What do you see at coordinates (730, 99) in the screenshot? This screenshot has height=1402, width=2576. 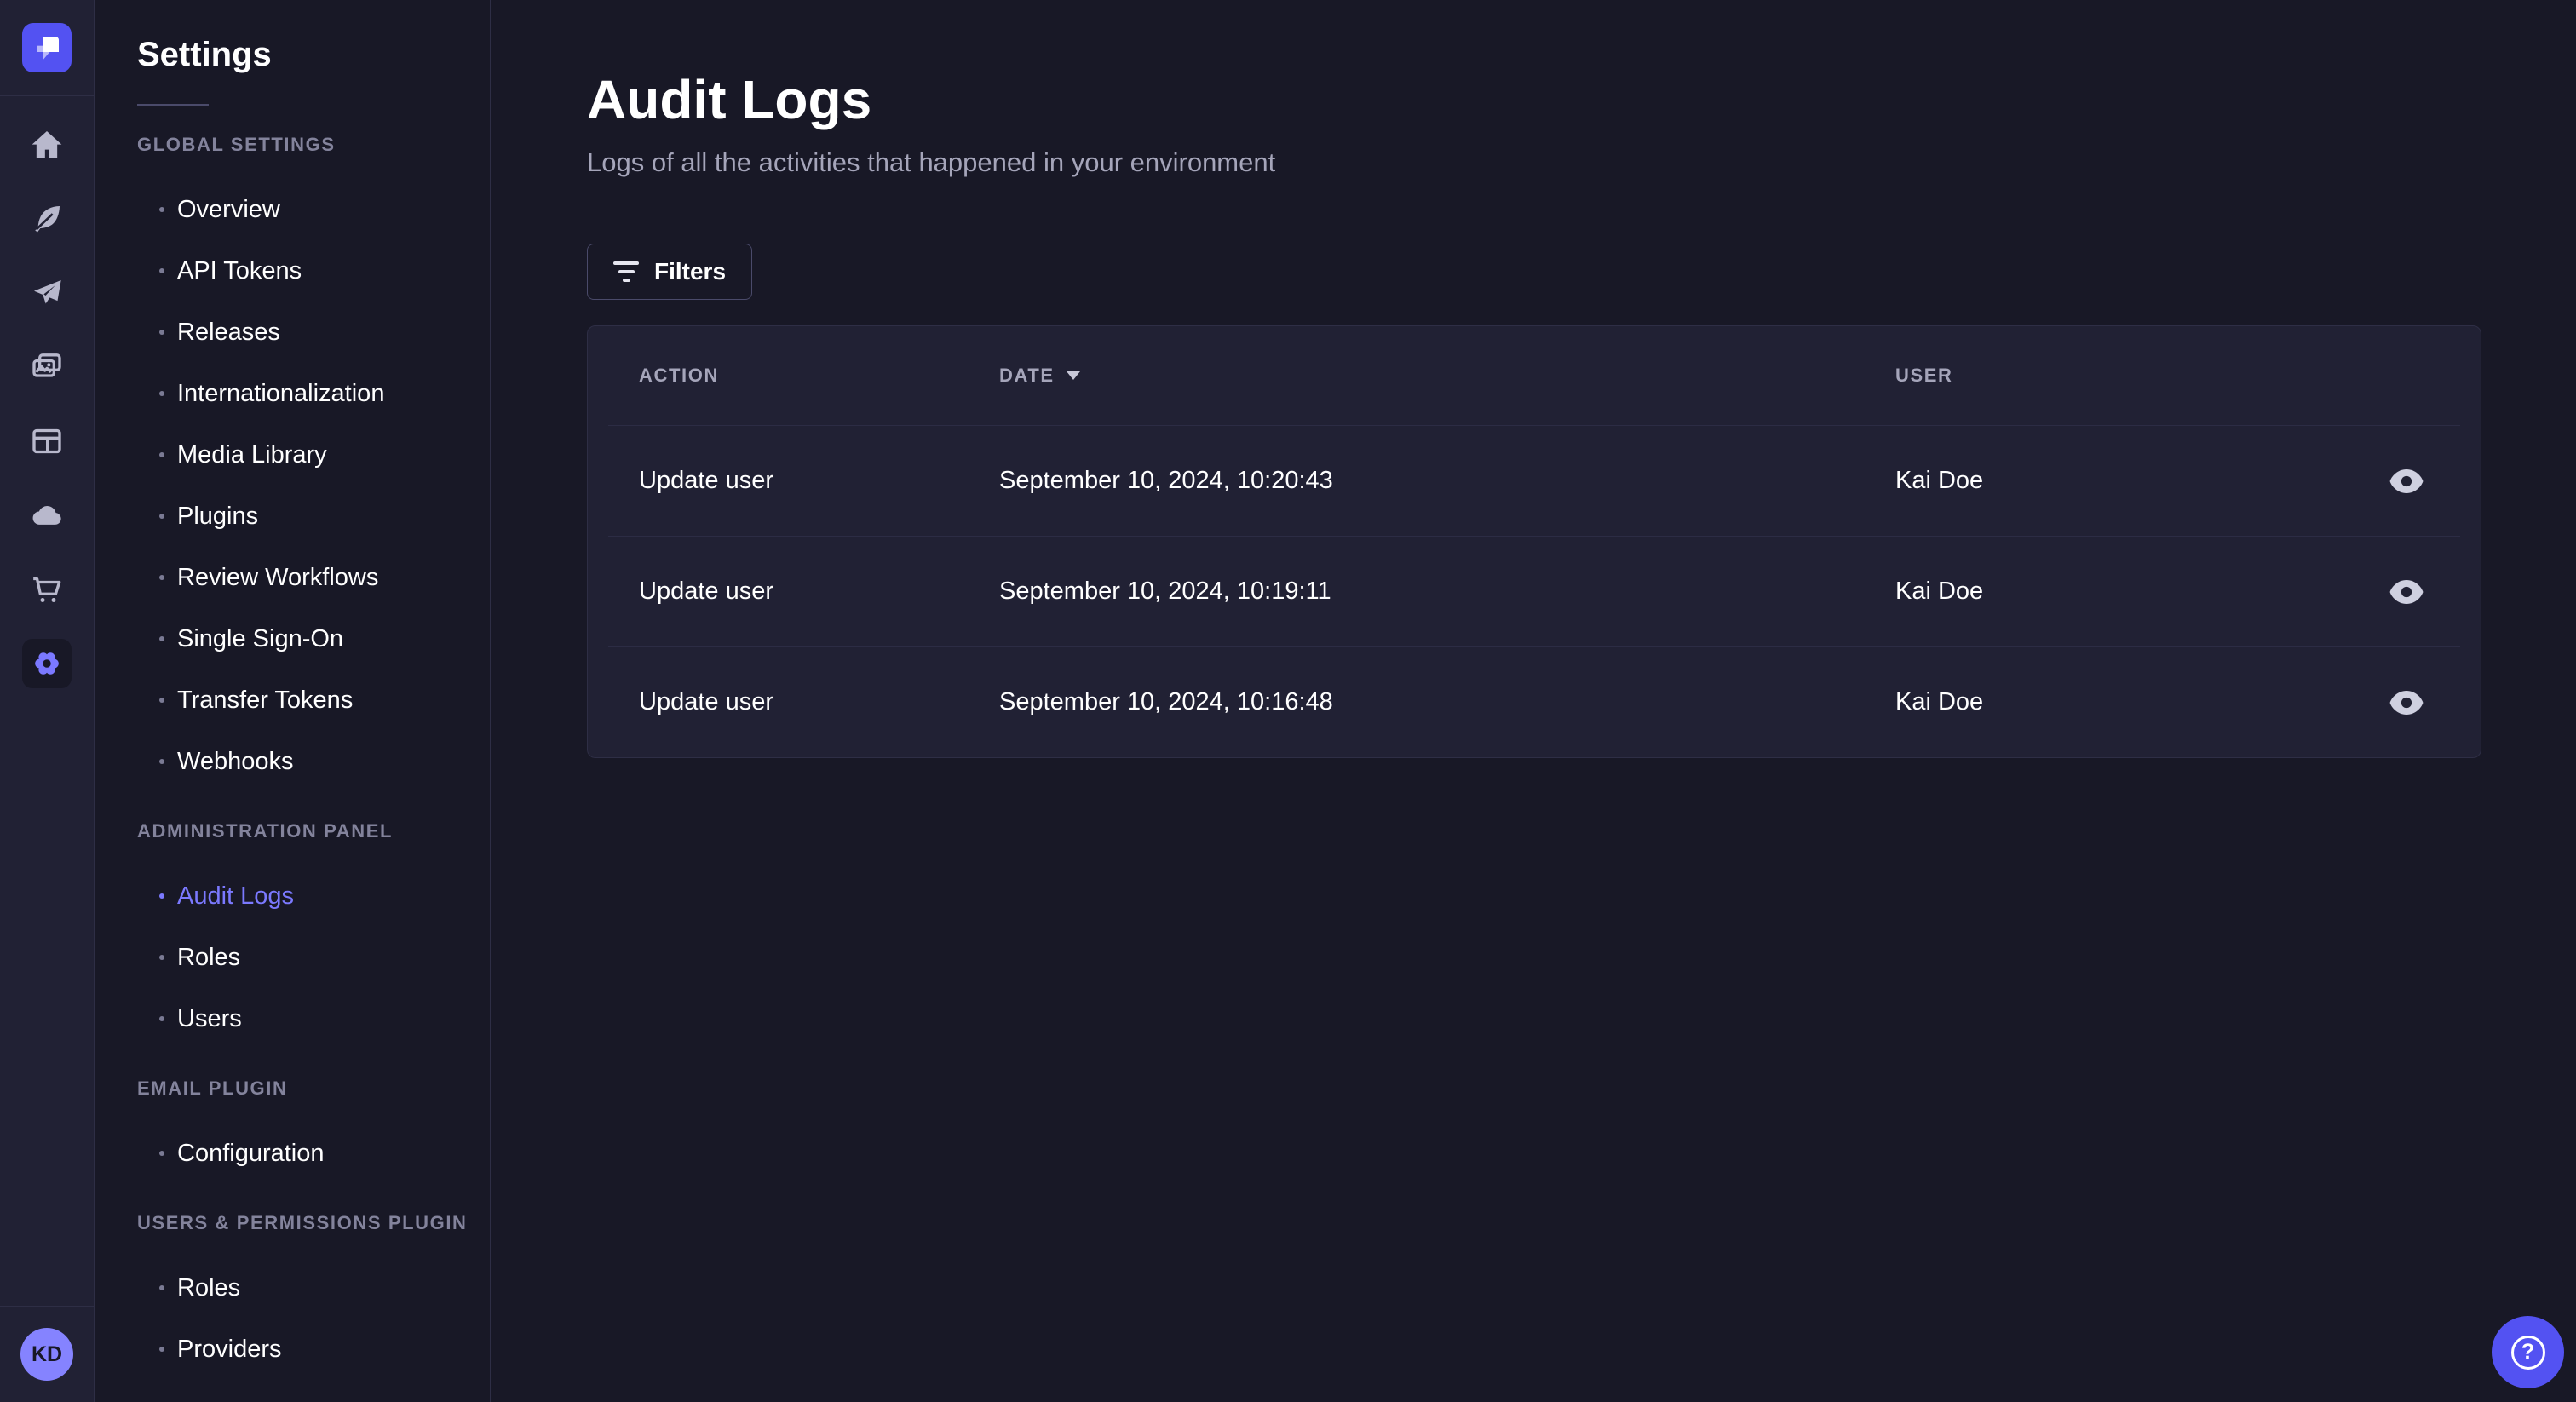 I see `page-title: Audit Logs` at bounding box center [730, 99].